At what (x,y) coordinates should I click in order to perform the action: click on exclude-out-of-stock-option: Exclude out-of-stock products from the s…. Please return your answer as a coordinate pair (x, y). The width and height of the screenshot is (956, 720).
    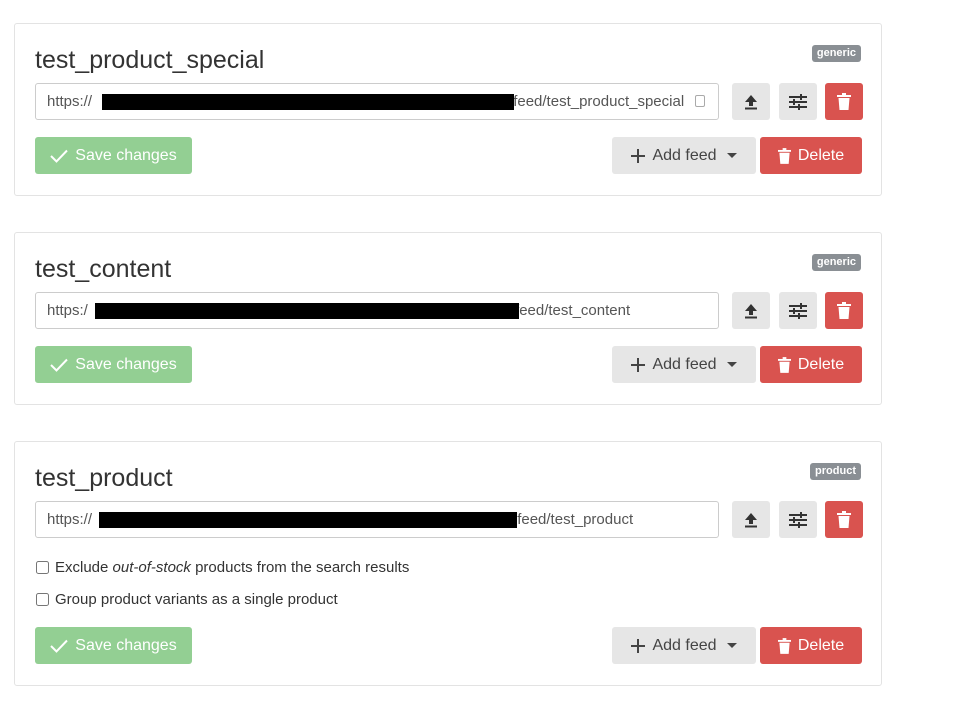
    Looking at the image, I should click on (222, 567).